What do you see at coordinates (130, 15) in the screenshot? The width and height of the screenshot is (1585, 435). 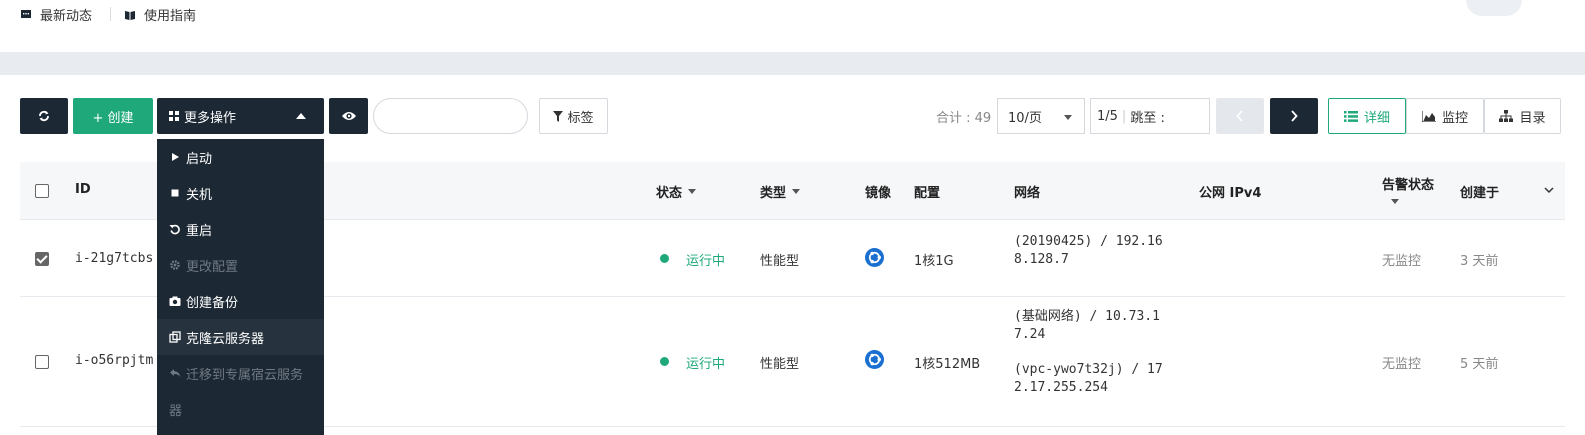 I see `book-icon` at bounding box center [130, 15].